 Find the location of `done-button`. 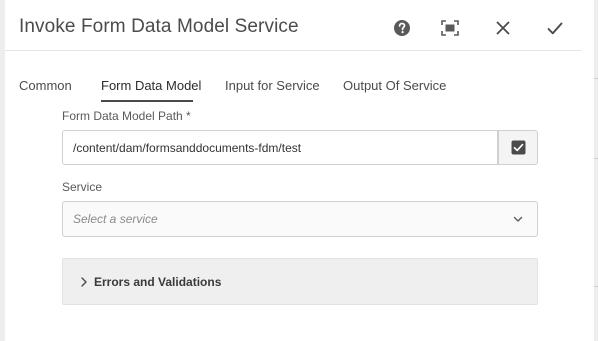

done-button is located at coordinates (555, 28).